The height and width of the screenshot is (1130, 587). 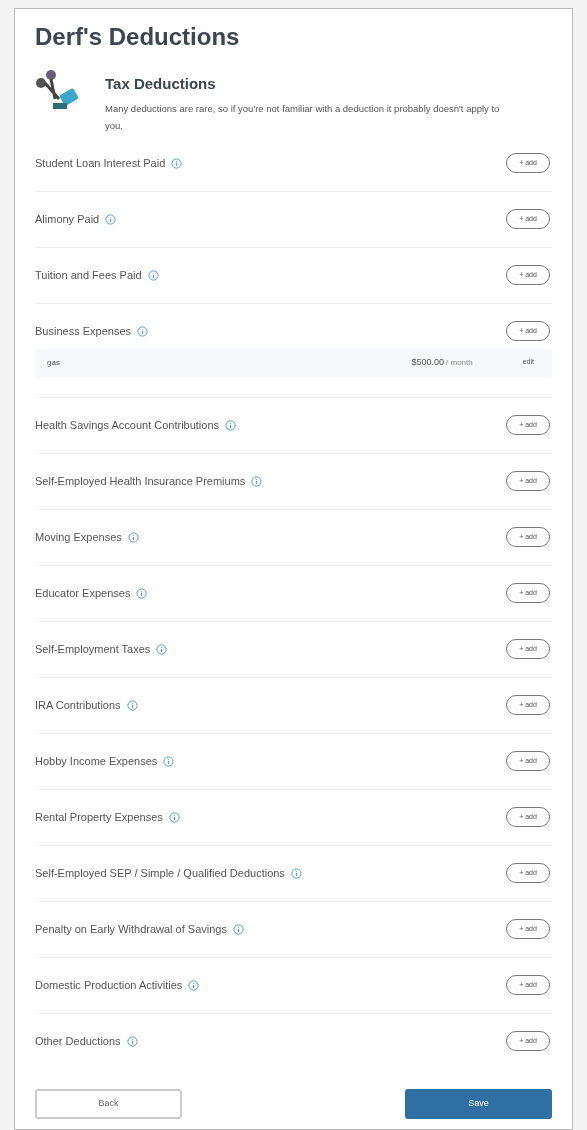 What do you see at coordinates (427, 362) in the screenshot?
I see `entry-amount: $500.00` at bounding box center [427, 362].